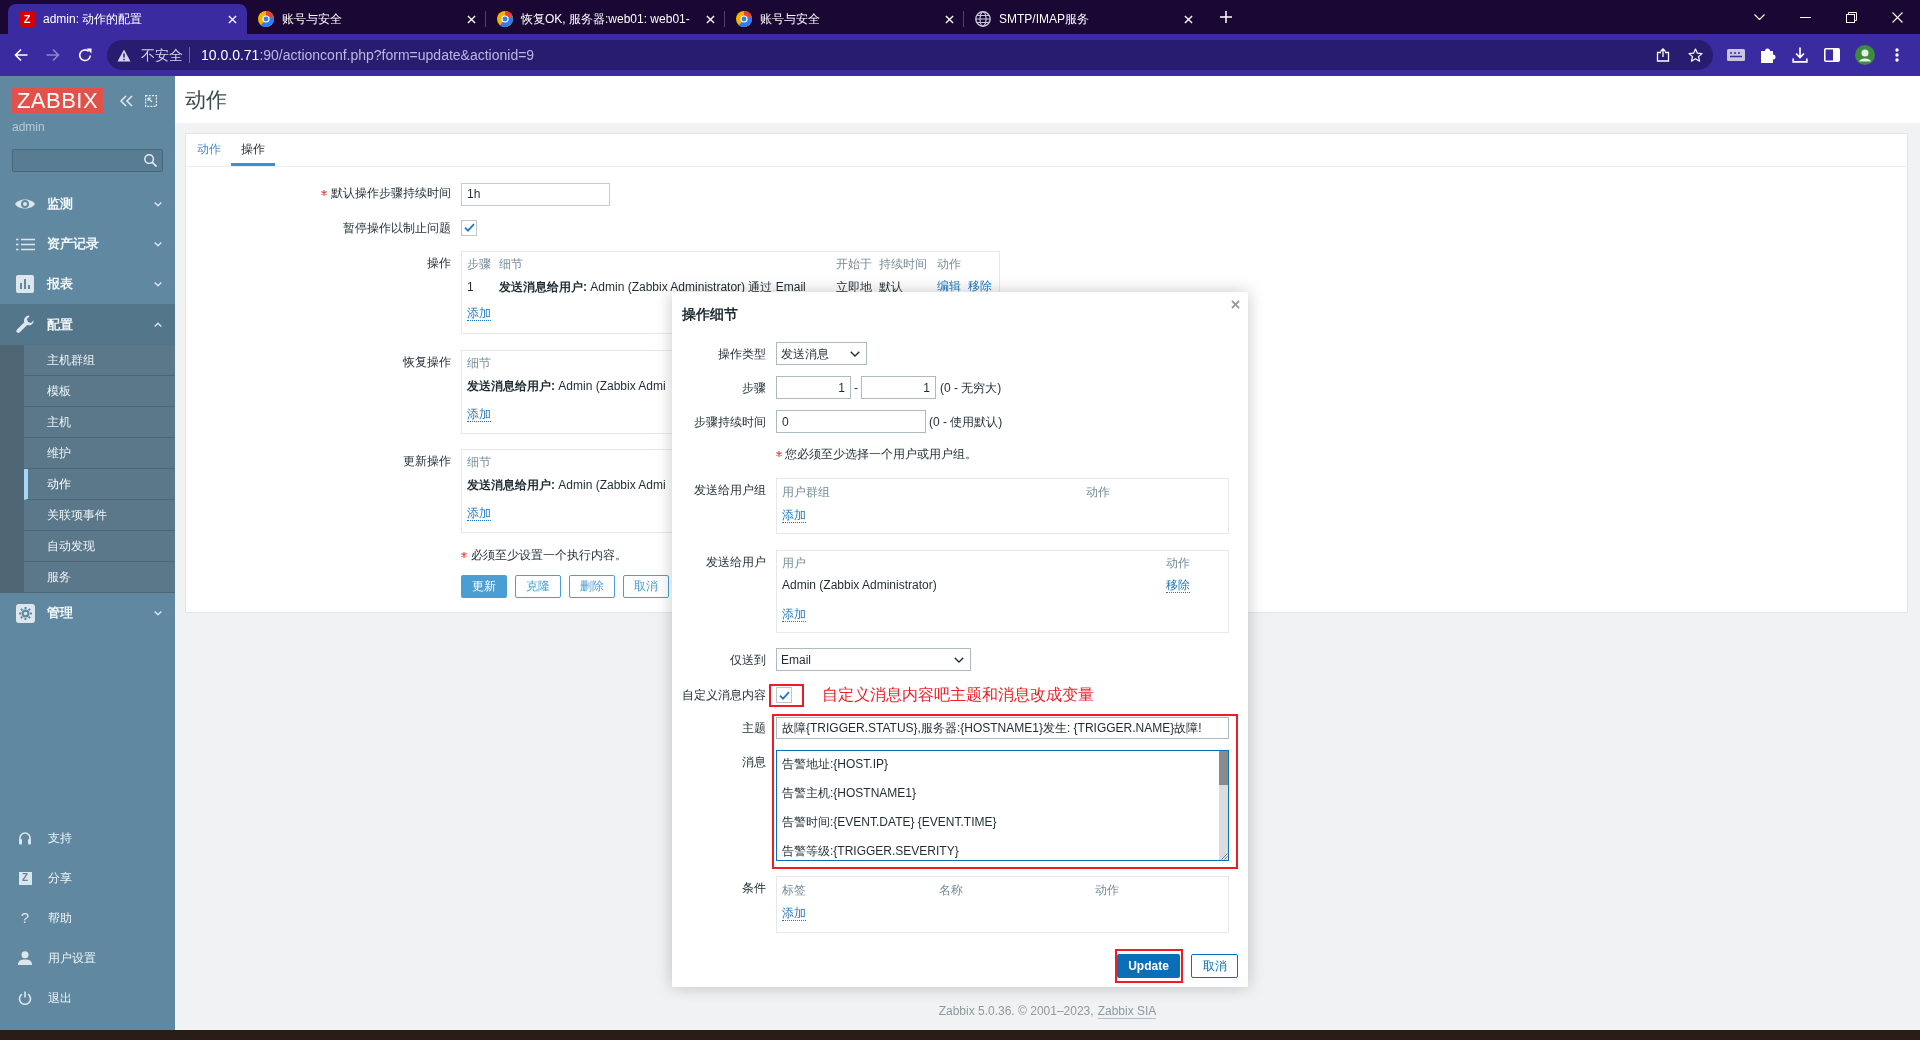 The height and width of the screenshot is (1040, 1920). Describe the element at coordinates (898, 387) in the screenshot. I see `step-to-field: 1` at that location.